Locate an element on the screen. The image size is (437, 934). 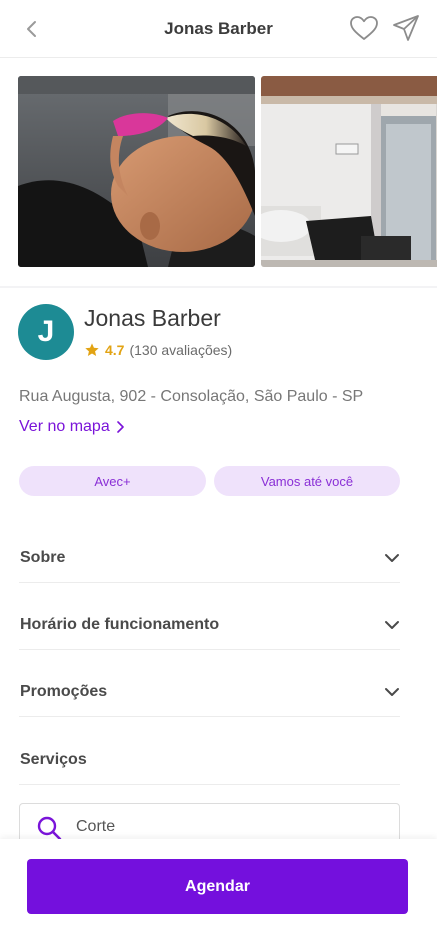
section-promotions-label: Promoções is located at coordinates (64, 691).